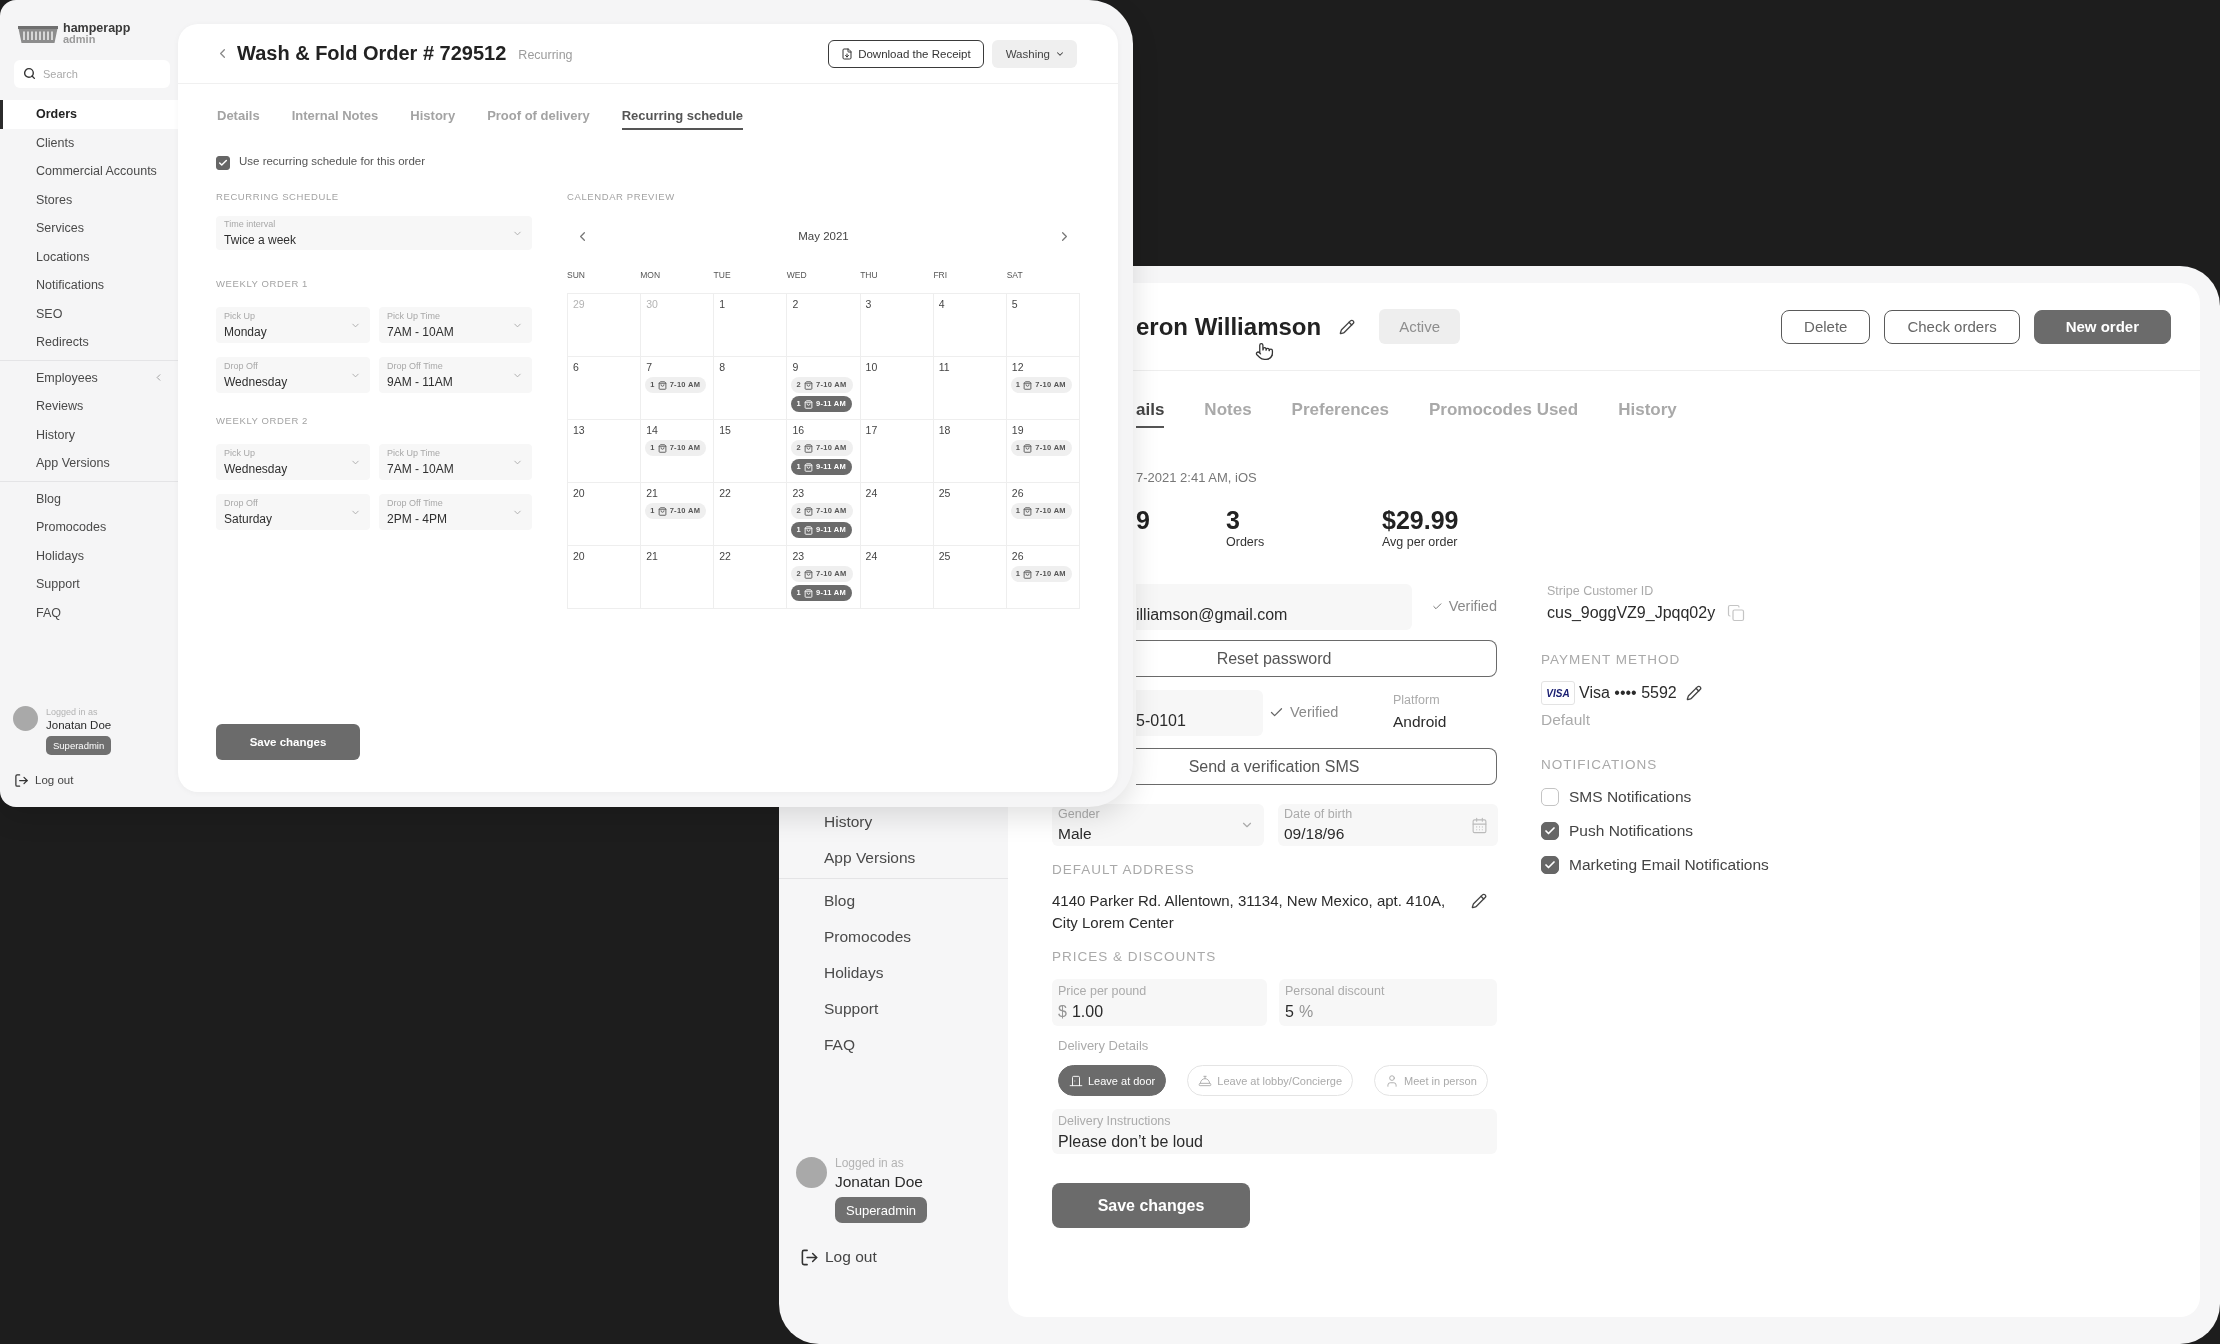 The width and height of the screenshot is (2220, 1344). I want to click on page-title: Wash & Fold Order # 729512, so click(372, 53).